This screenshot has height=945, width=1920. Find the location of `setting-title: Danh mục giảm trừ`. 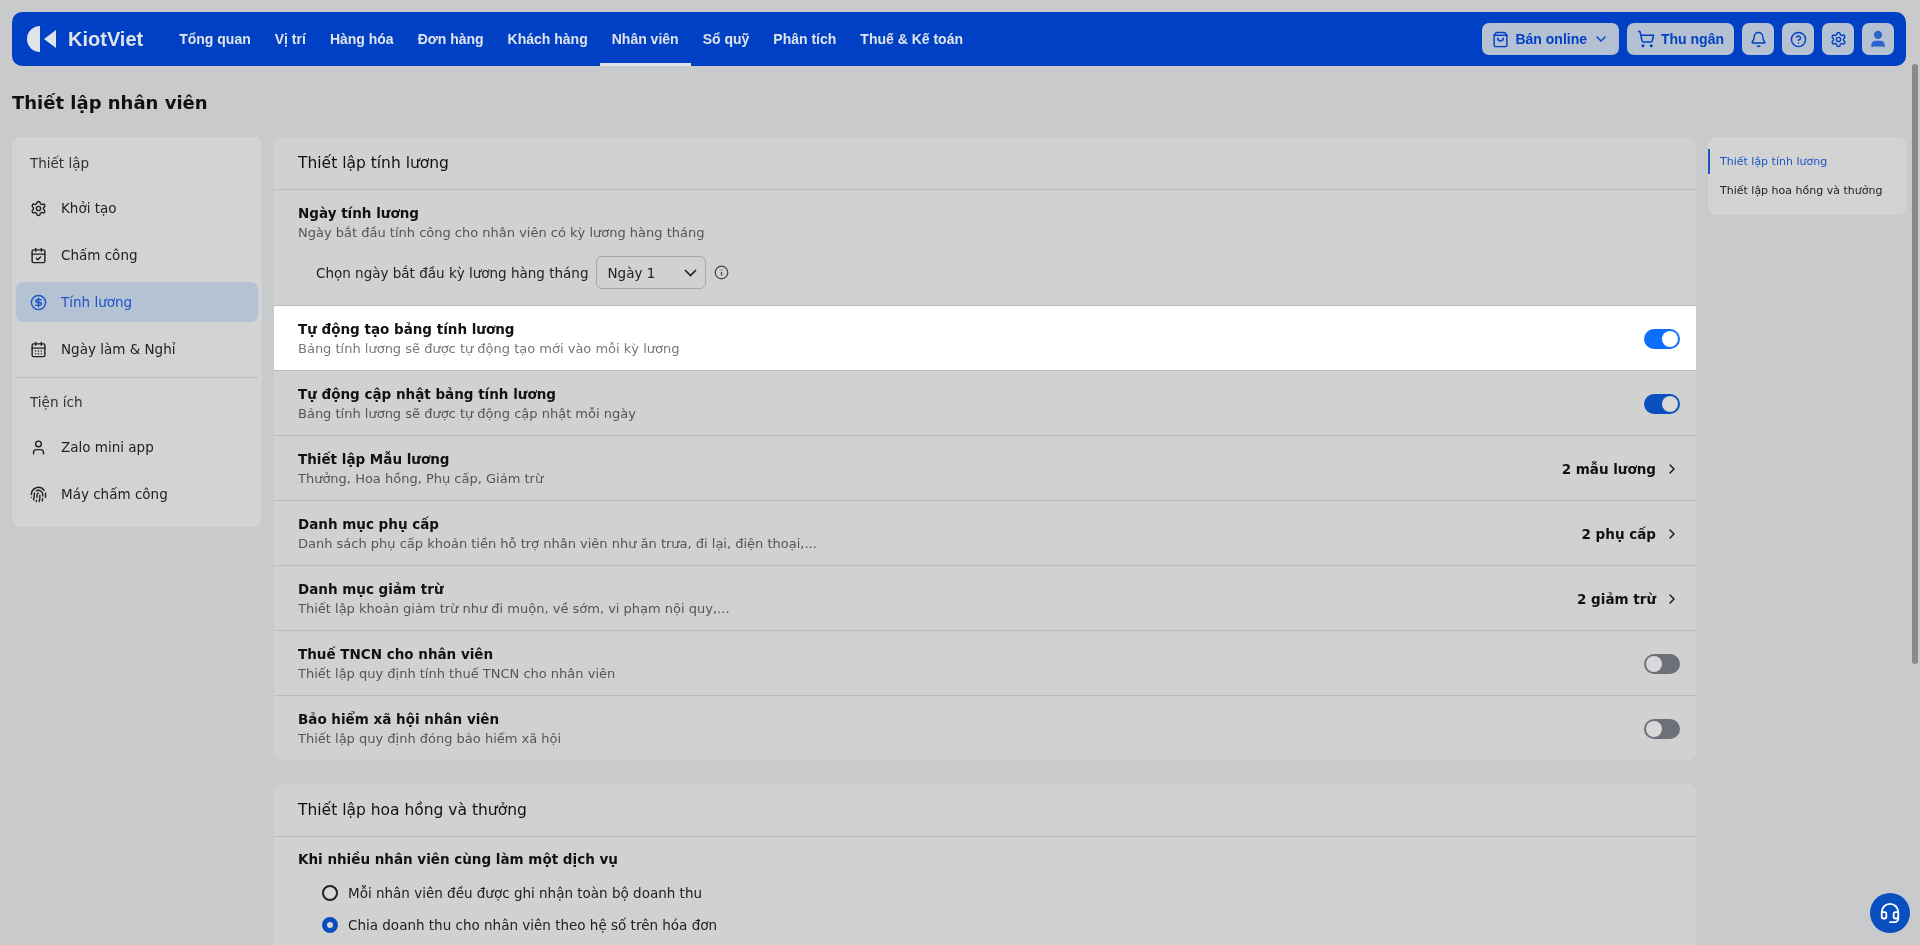

setting-title: Danh mục giảm trừ is located at coordinates (371, 589).